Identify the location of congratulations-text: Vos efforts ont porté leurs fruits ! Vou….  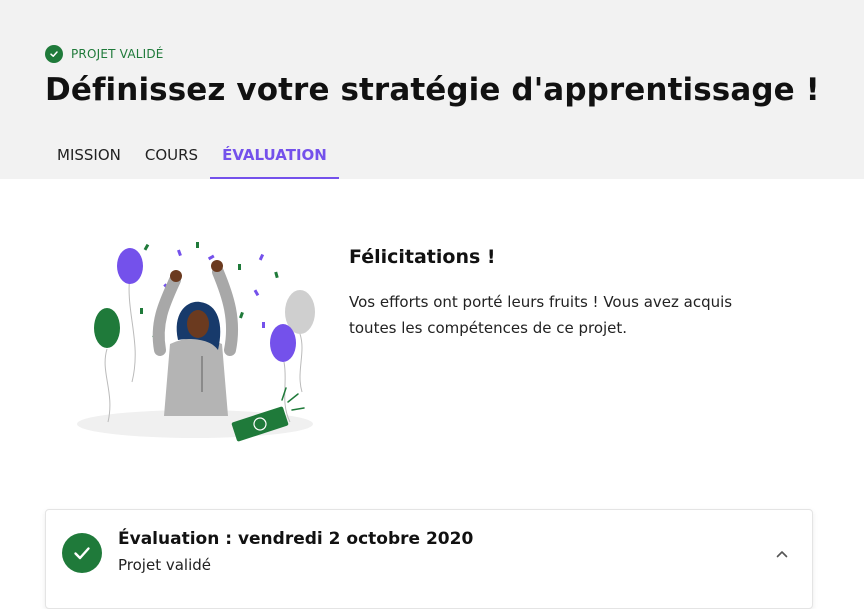
(541, 315).